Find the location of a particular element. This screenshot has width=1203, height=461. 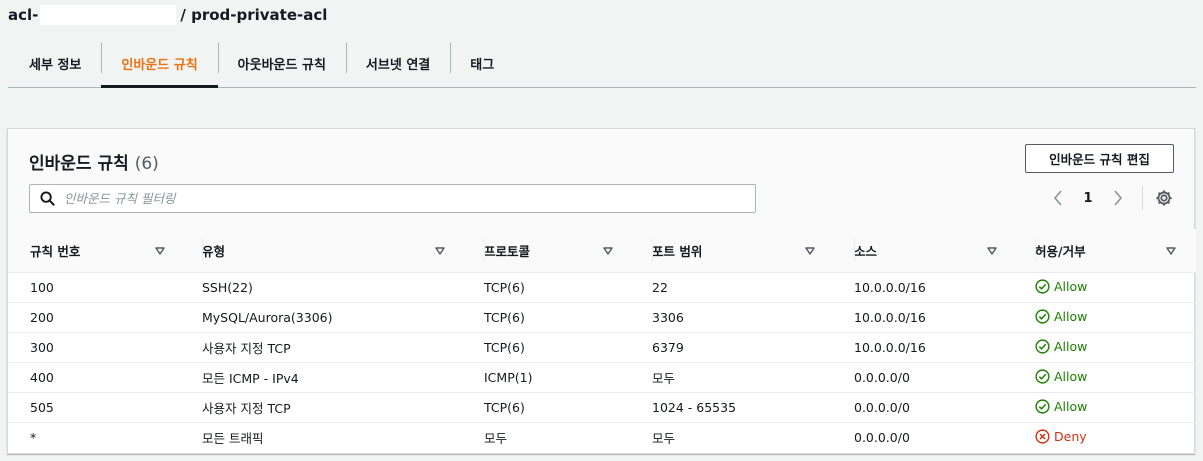

pagination: 1 is located at coordinates (1110, 198).